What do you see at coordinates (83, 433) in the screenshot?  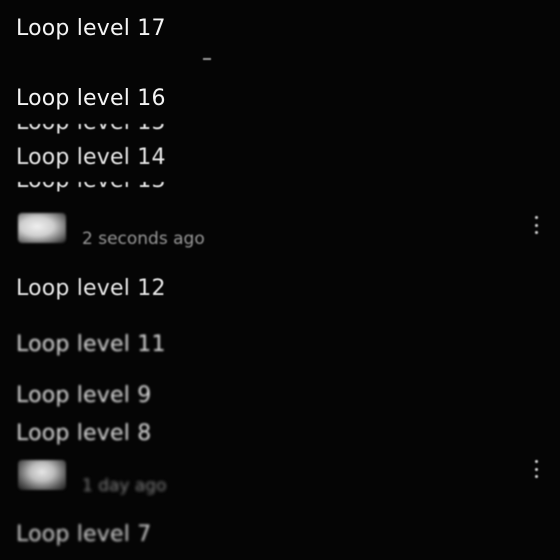 I see `list-item-loop-8: Loop level 8` at bounding box center [83, 433].